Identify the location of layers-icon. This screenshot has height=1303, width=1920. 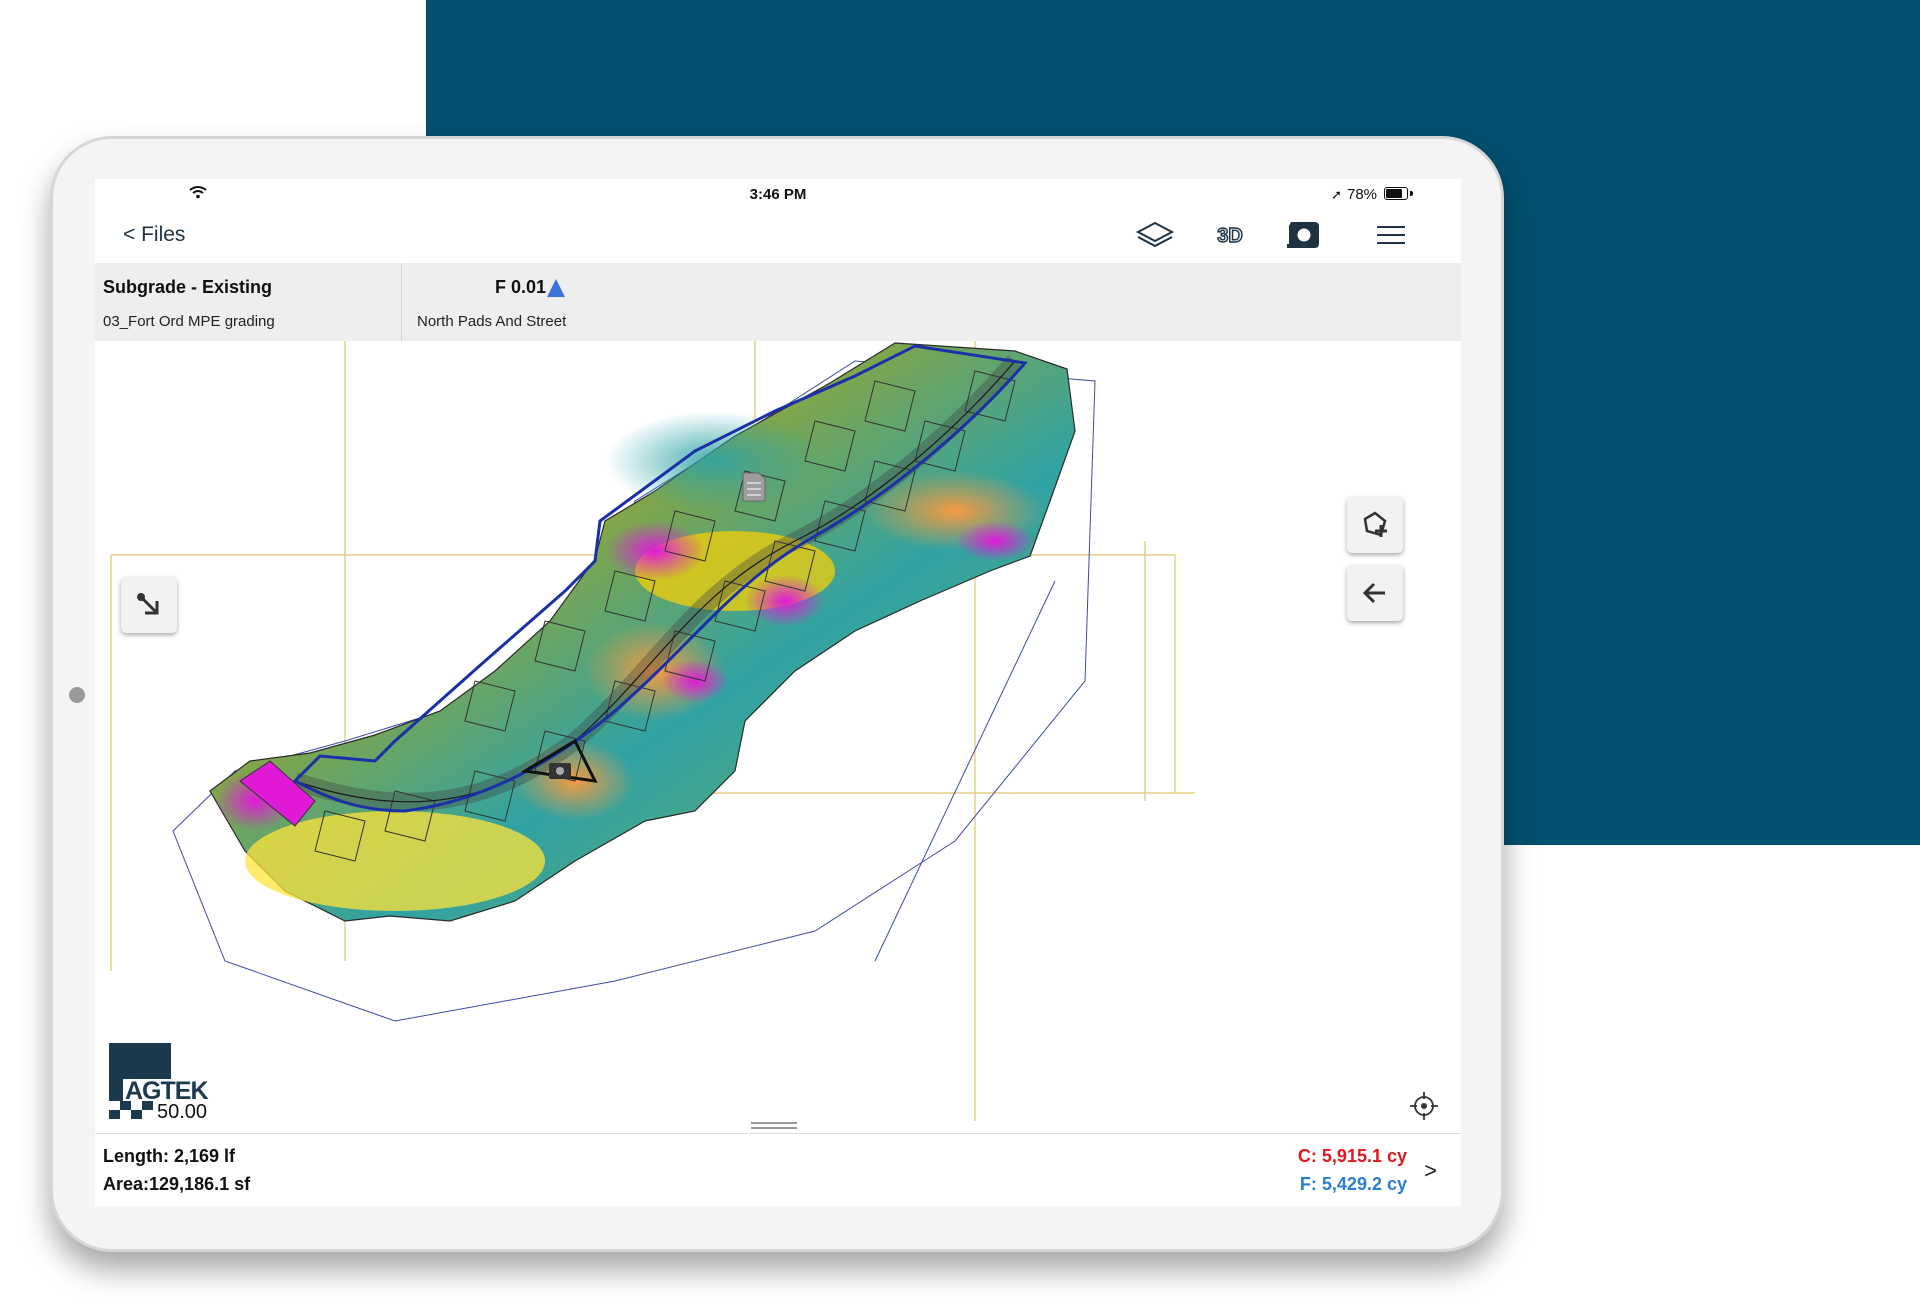
(1155, 235).